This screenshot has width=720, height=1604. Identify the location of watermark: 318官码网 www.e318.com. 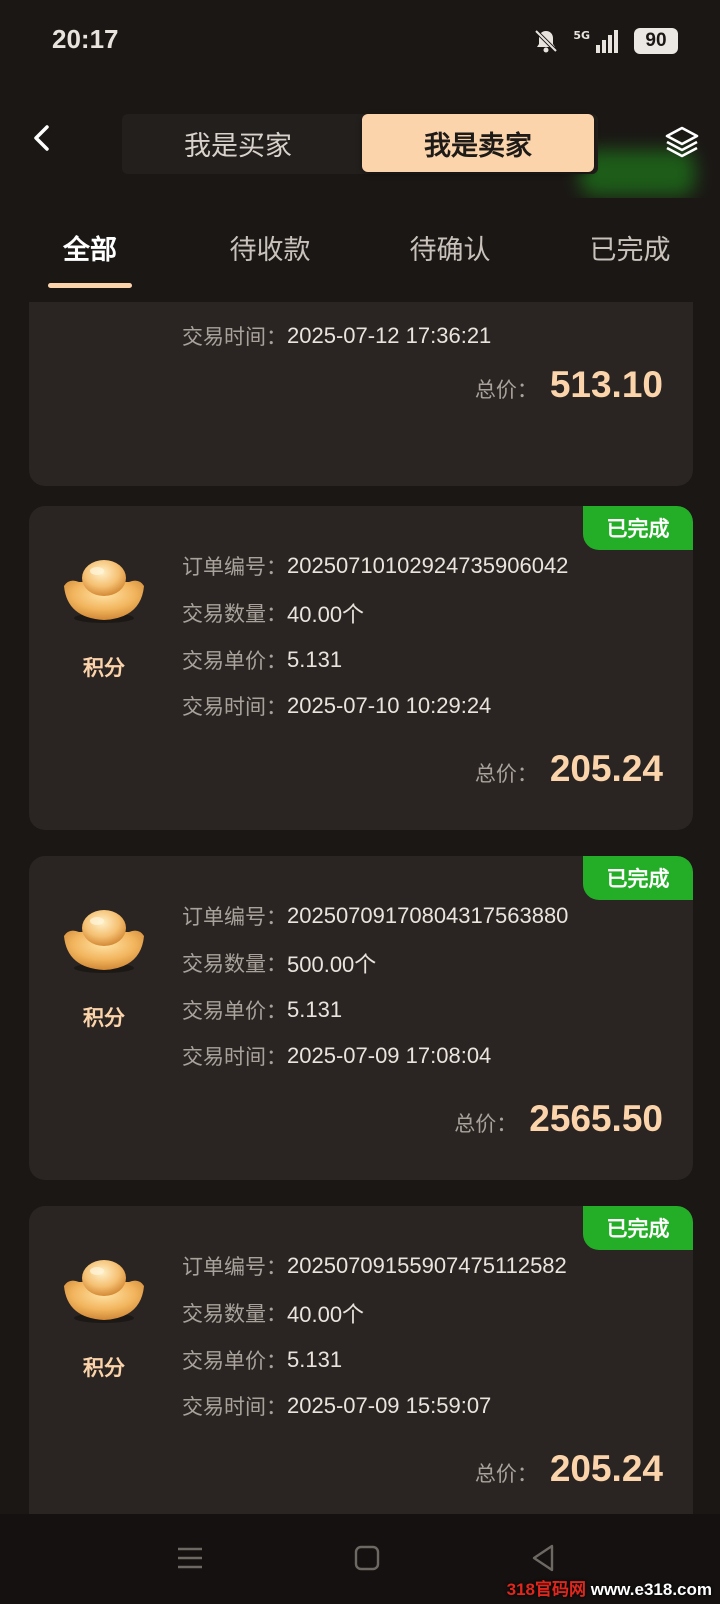
(609, 1587).